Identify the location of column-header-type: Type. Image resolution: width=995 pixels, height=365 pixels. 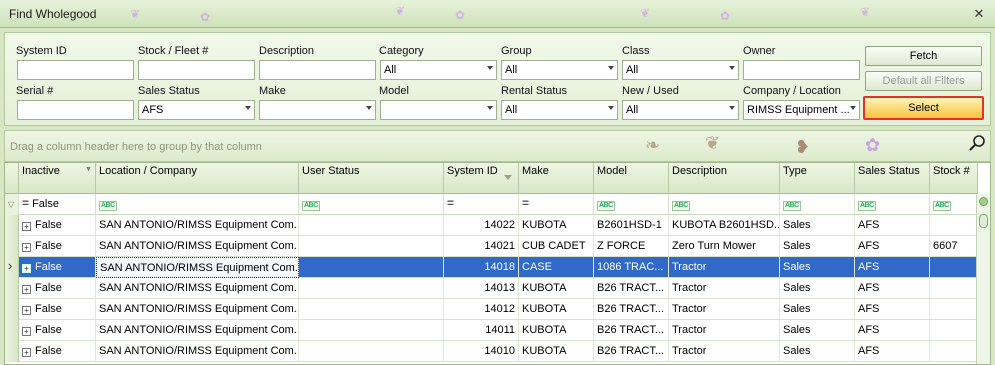
(817, 178).